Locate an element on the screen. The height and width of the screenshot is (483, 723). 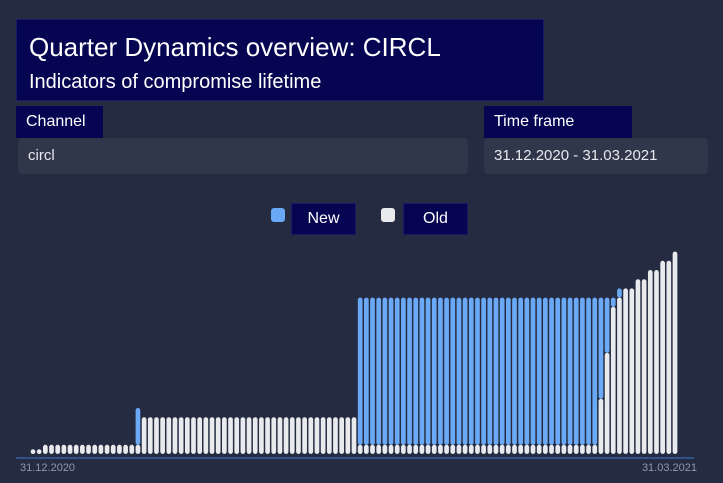
legend-new-swatch is located at coordinates (278, 215).